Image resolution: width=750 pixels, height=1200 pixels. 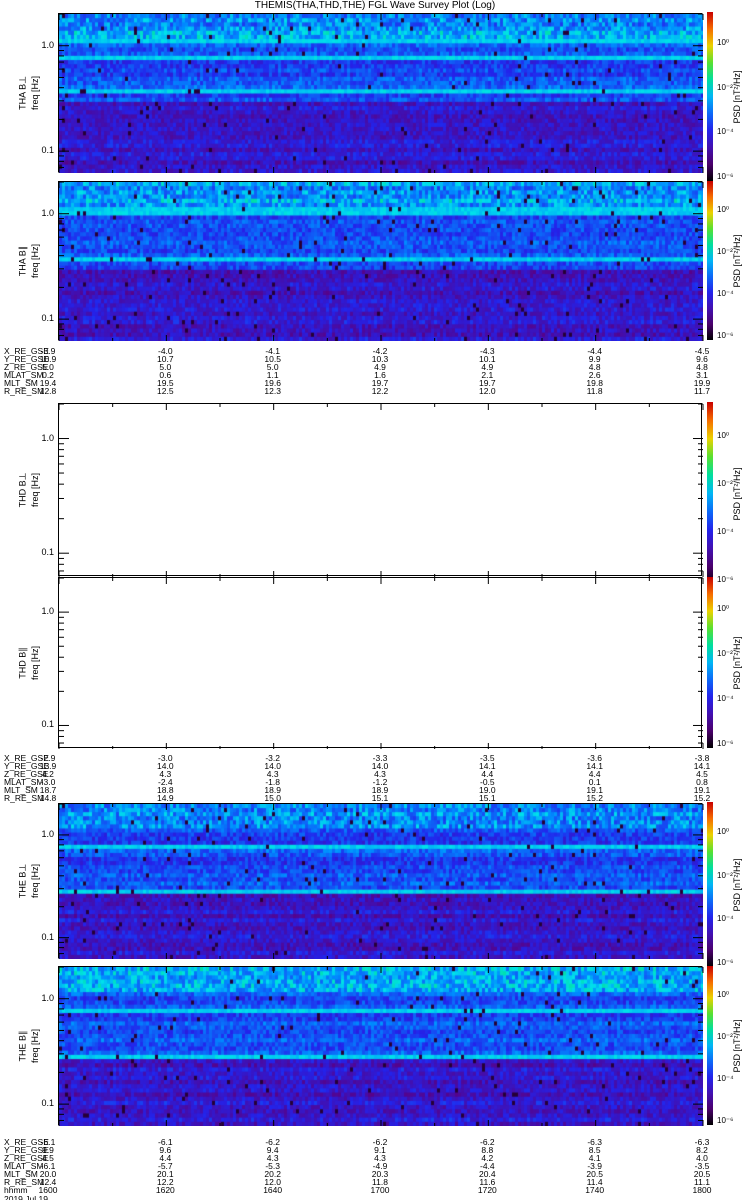 I want to click on ephemeris-value: 1640, so click(x=273, y=1190).